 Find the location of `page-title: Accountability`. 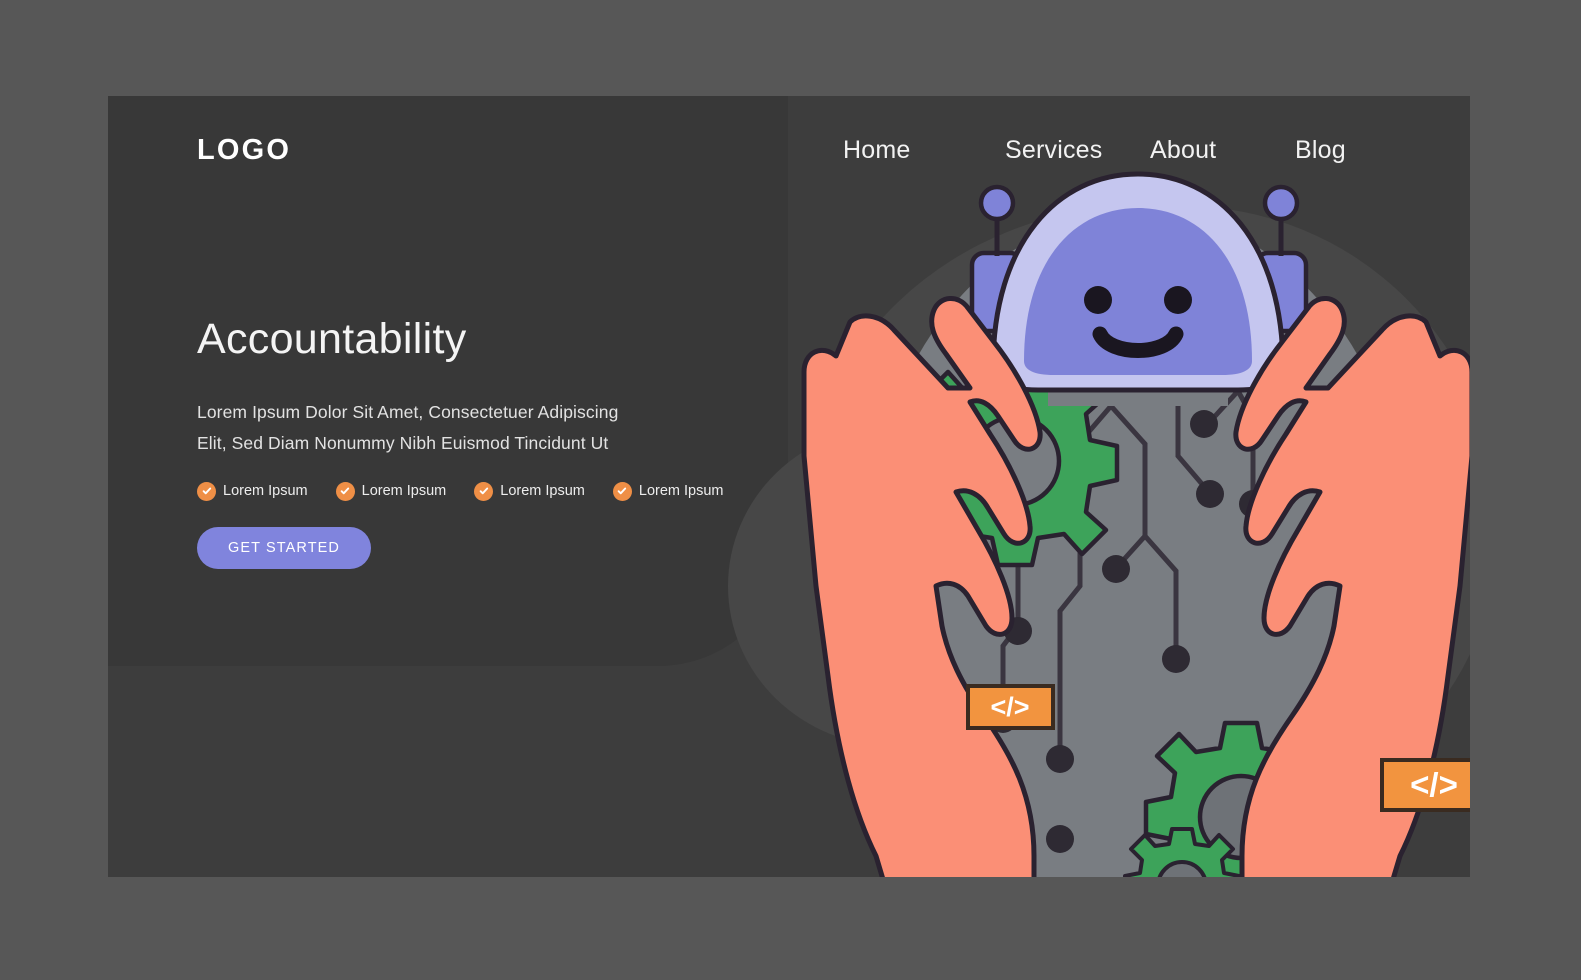

page-title: Accountability is located at coordinates (332, 339).